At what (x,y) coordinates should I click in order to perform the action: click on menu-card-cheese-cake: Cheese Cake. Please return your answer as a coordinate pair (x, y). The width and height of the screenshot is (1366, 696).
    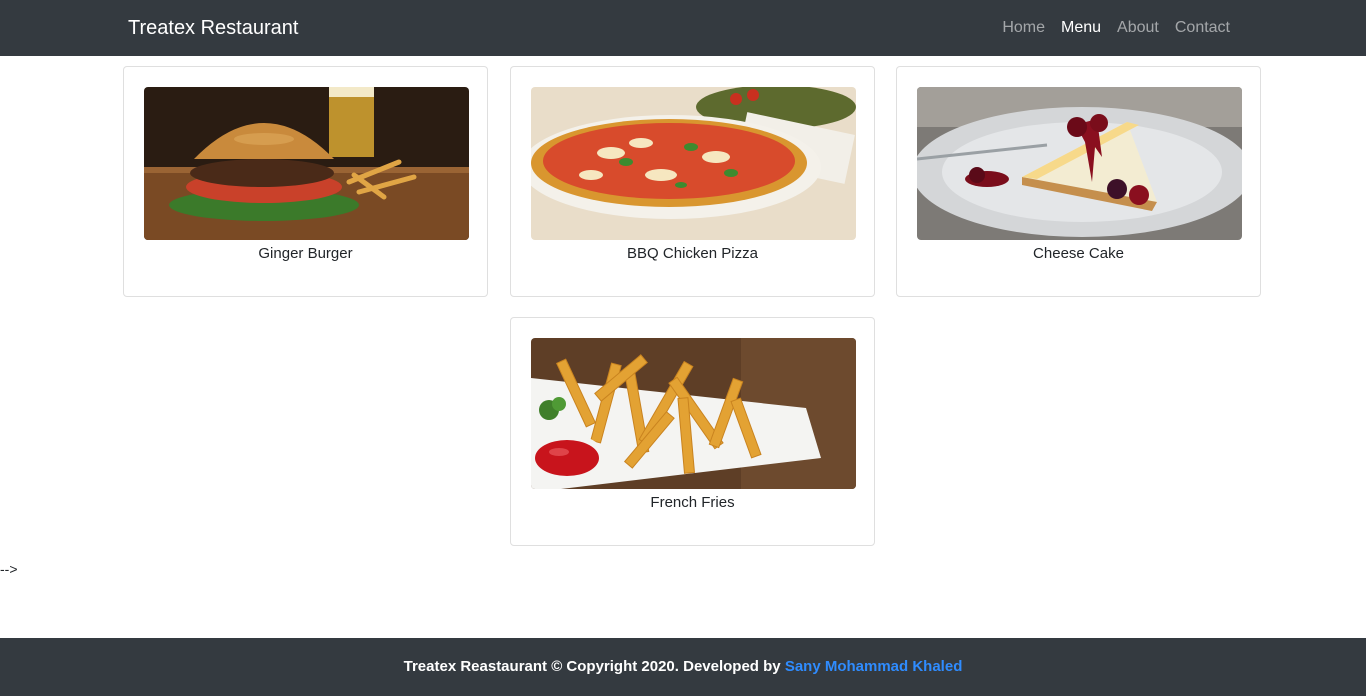
    Looking at the image, I should click on (1078, 181).